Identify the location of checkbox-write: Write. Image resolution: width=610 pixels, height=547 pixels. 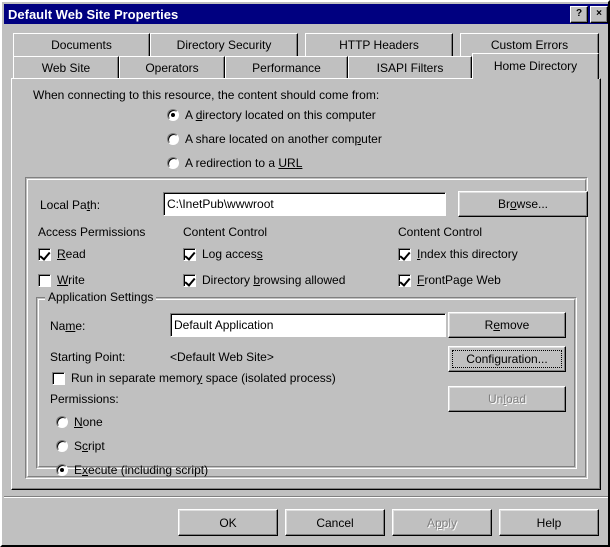
(61, 280).